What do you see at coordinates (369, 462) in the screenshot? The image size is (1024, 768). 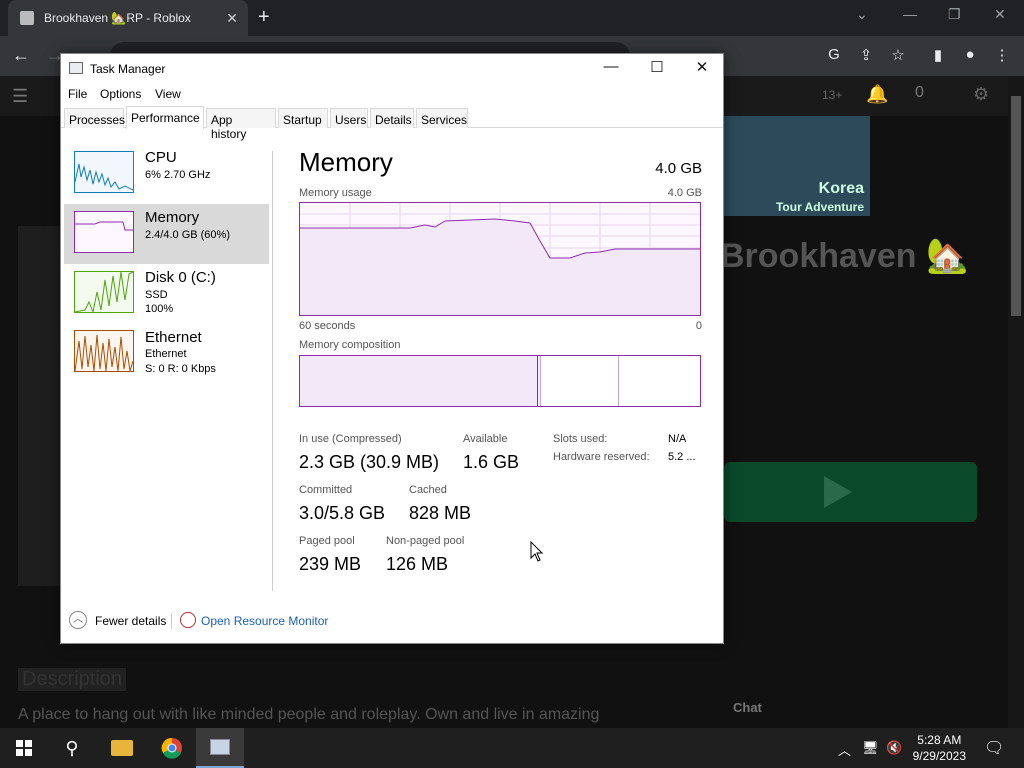 I see `in-use-value: 2.3 GB (30.9 MB)` at bounding box center [369, 462].